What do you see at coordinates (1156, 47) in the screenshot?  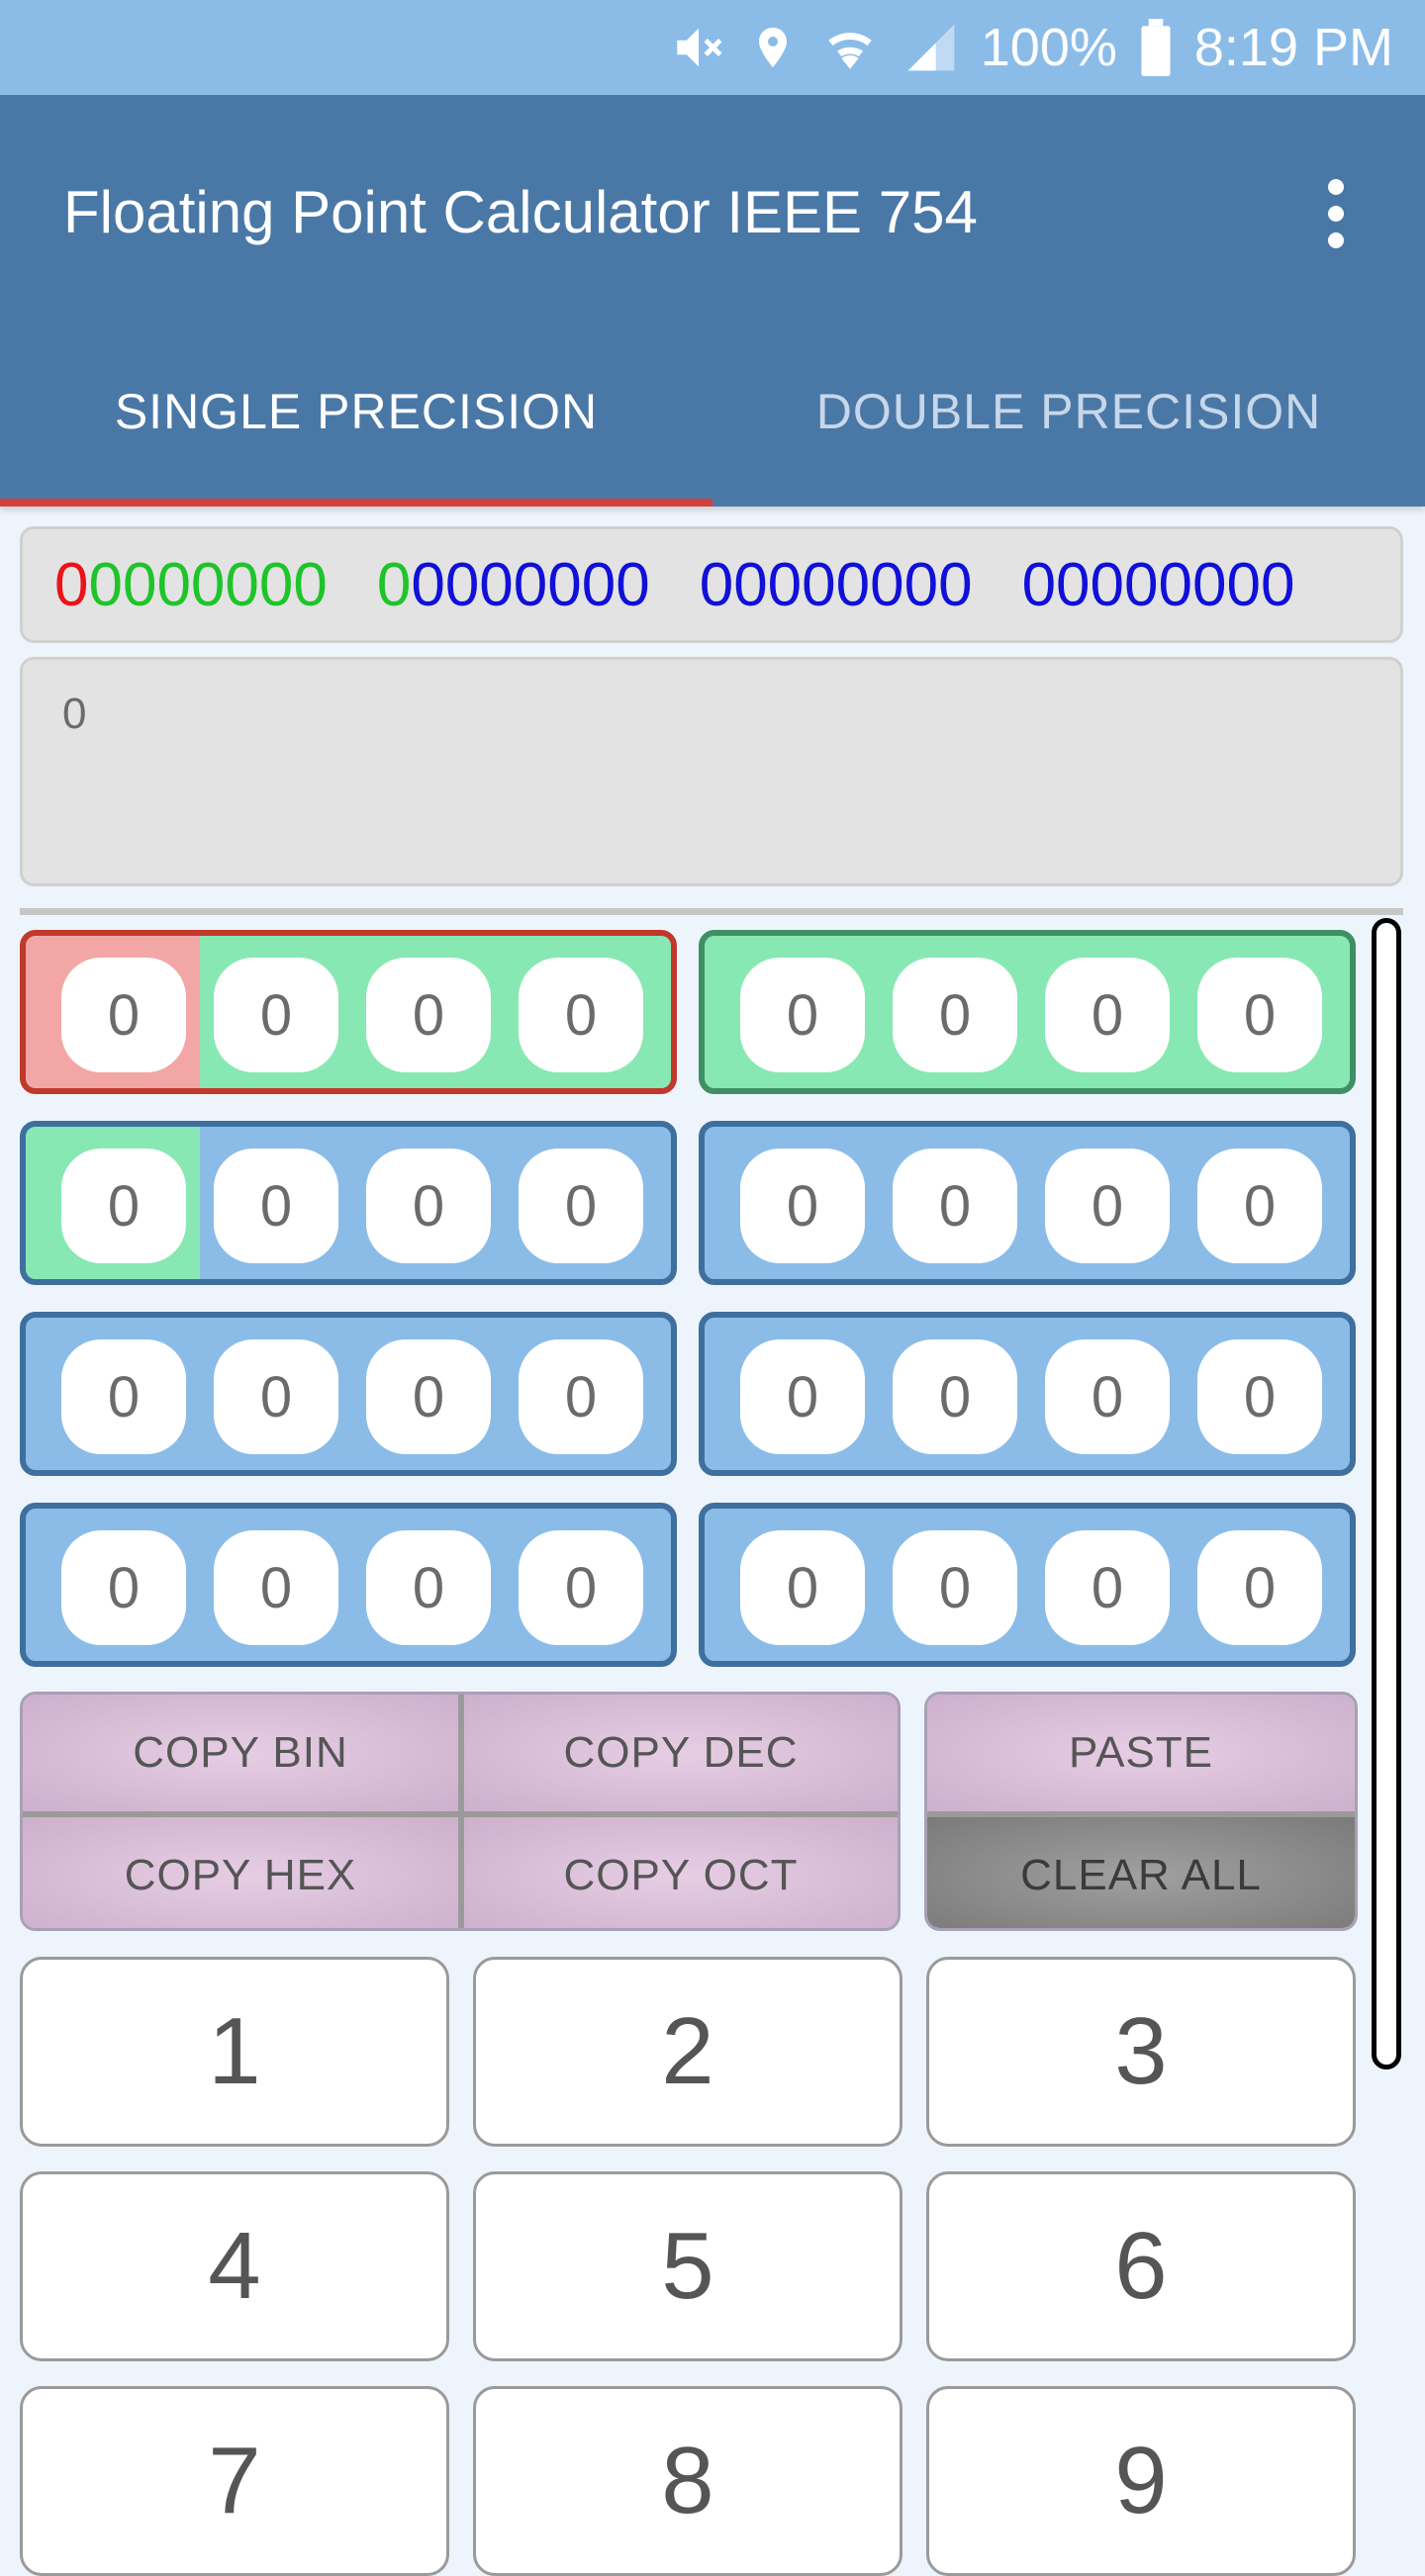 I see `battery-icon` at bounding box center [1156, 47].